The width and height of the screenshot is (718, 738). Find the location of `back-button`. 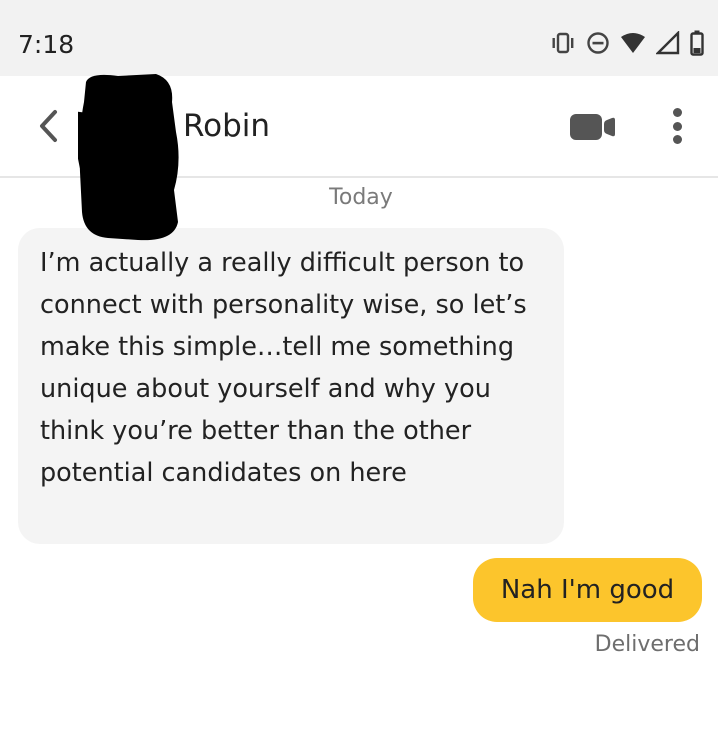

back-button is located at coordinates (48, 126).